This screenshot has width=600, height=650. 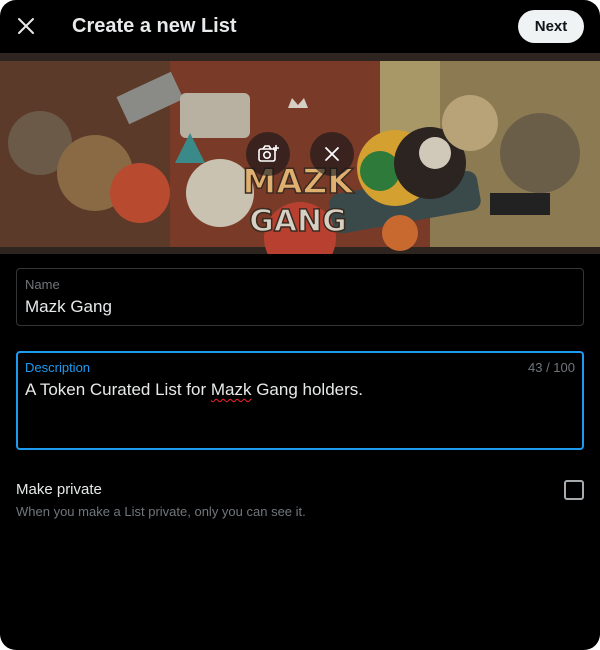 What do you see at coordinates (231, 389) in the screenshot?
I see `misspelled-word: Mazk` at bounding box center [231, 389].